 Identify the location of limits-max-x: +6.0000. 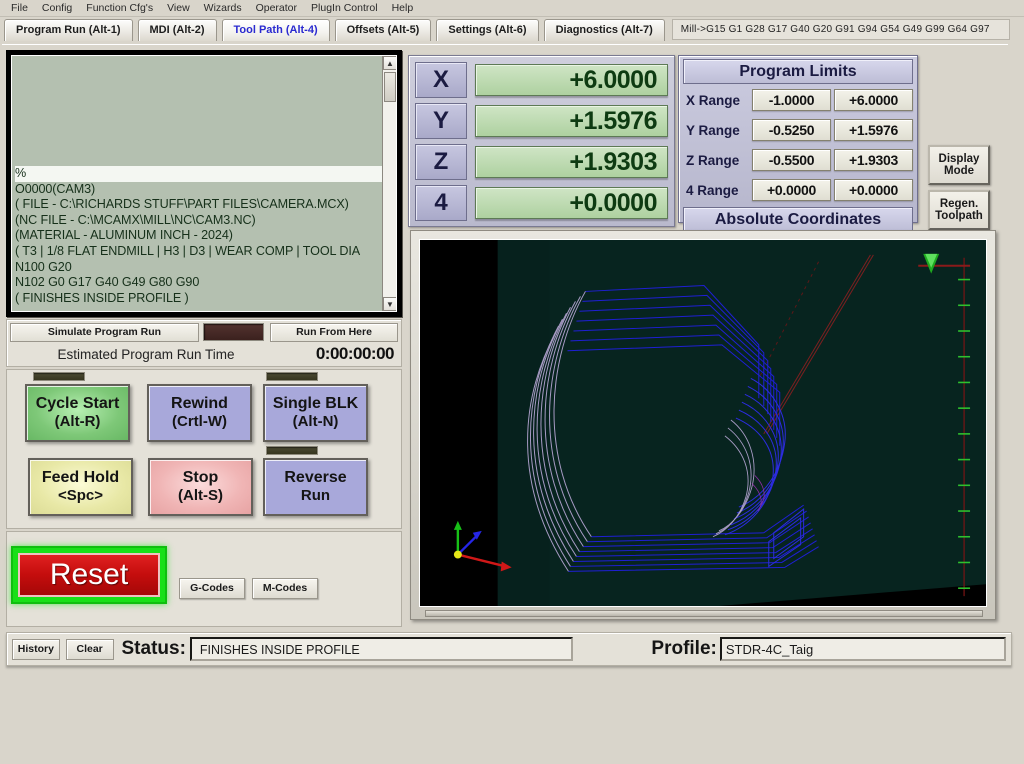
(873, 100).